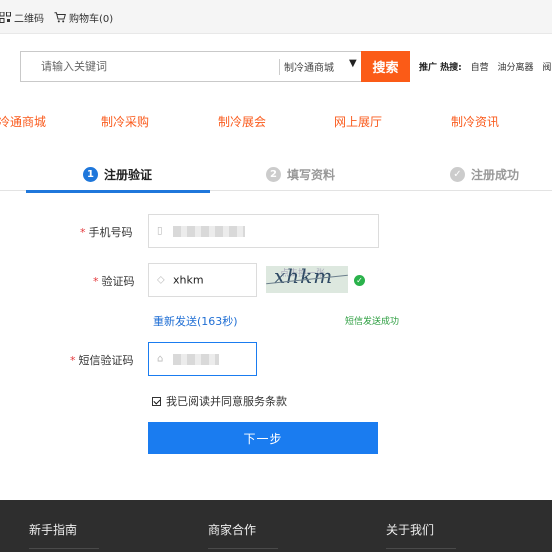 This screenshot has height=552, width=552. I want to click on captcha-label: * 验证码, so click(114, 281).